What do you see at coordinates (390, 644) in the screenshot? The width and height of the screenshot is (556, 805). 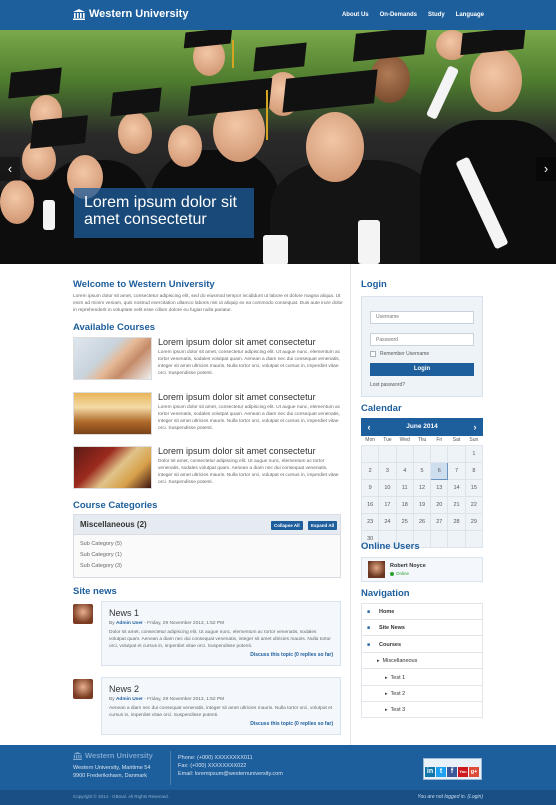 I see `nav-item-label: Courses` at bounding box center [390, 644].